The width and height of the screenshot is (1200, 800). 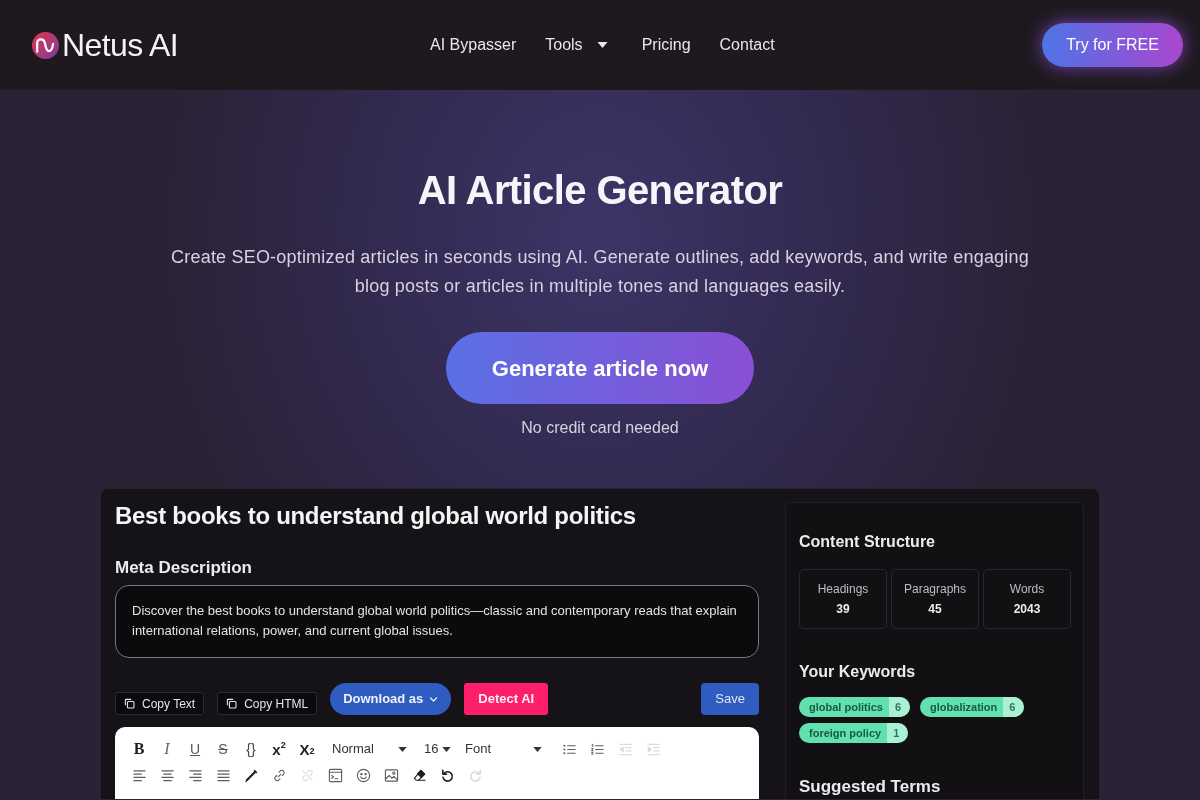 What do you see at coordinates (473, 45) in the screenshot?
I see `nav-link: AI Bypasser` at bounding box center [473, 45].